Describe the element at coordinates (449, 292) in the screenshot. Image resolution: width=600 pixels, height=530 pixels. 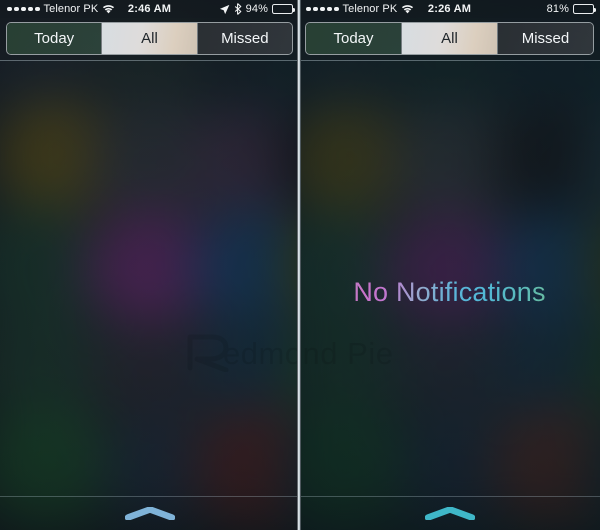
I see `no-notifications-message: No Notifications` at that location.